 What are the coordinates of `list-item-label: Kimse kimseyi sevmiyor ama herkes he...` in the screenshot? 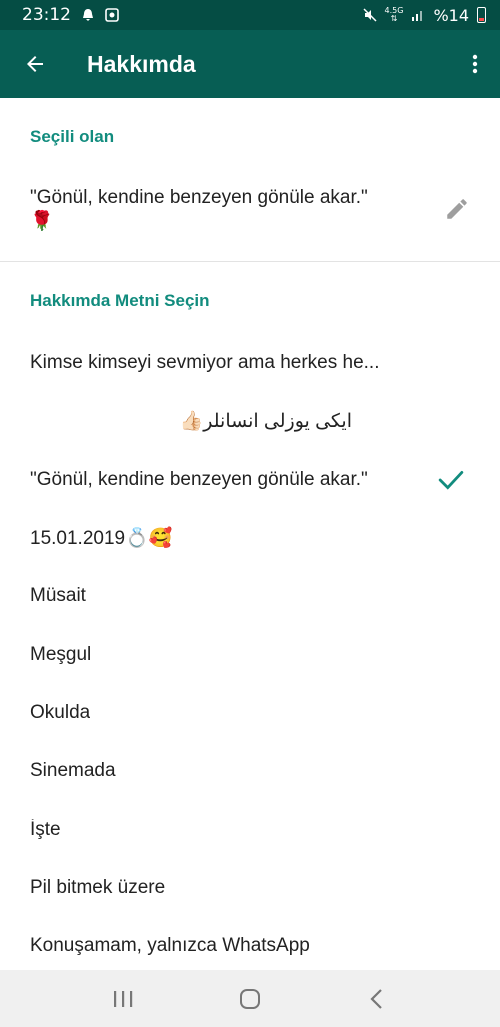 It's located at (205, 363).